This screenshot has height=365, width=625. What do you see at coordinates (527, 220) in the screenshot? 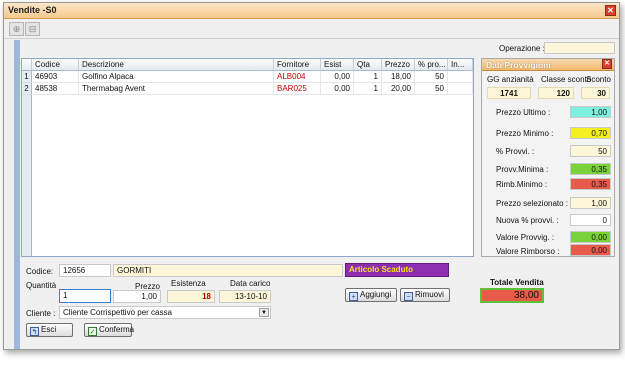
I see `nuova-provvi-label: Nuova % provvi. :` at bounding box center [527, 220].